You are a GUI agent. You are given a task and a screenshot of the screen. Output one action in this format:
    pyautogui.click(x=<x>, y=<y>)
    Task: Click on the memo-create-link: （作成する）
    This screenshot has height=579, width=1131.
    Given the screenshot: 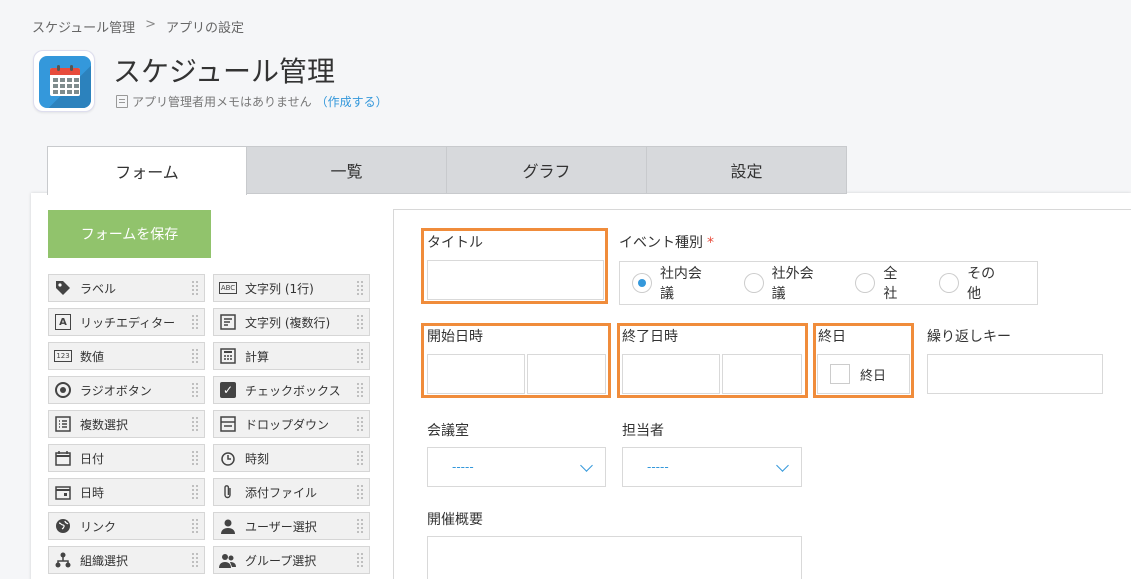 What is the action you would take?
    pyautogui.click(x=352, y=101)
    